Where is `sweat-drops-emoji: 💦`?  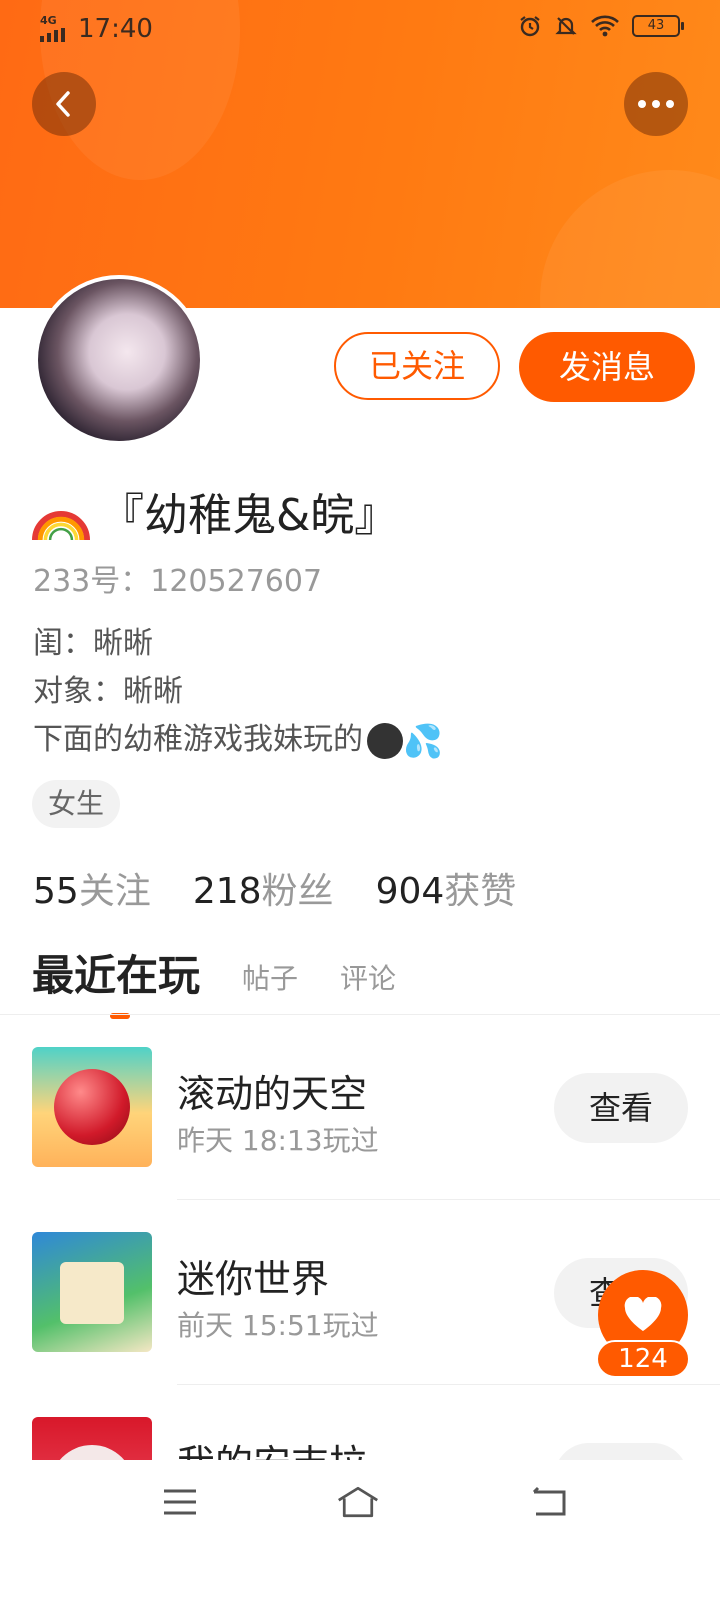
sweat-drops-emoji: 💦 is located at coordinates (423, 740).